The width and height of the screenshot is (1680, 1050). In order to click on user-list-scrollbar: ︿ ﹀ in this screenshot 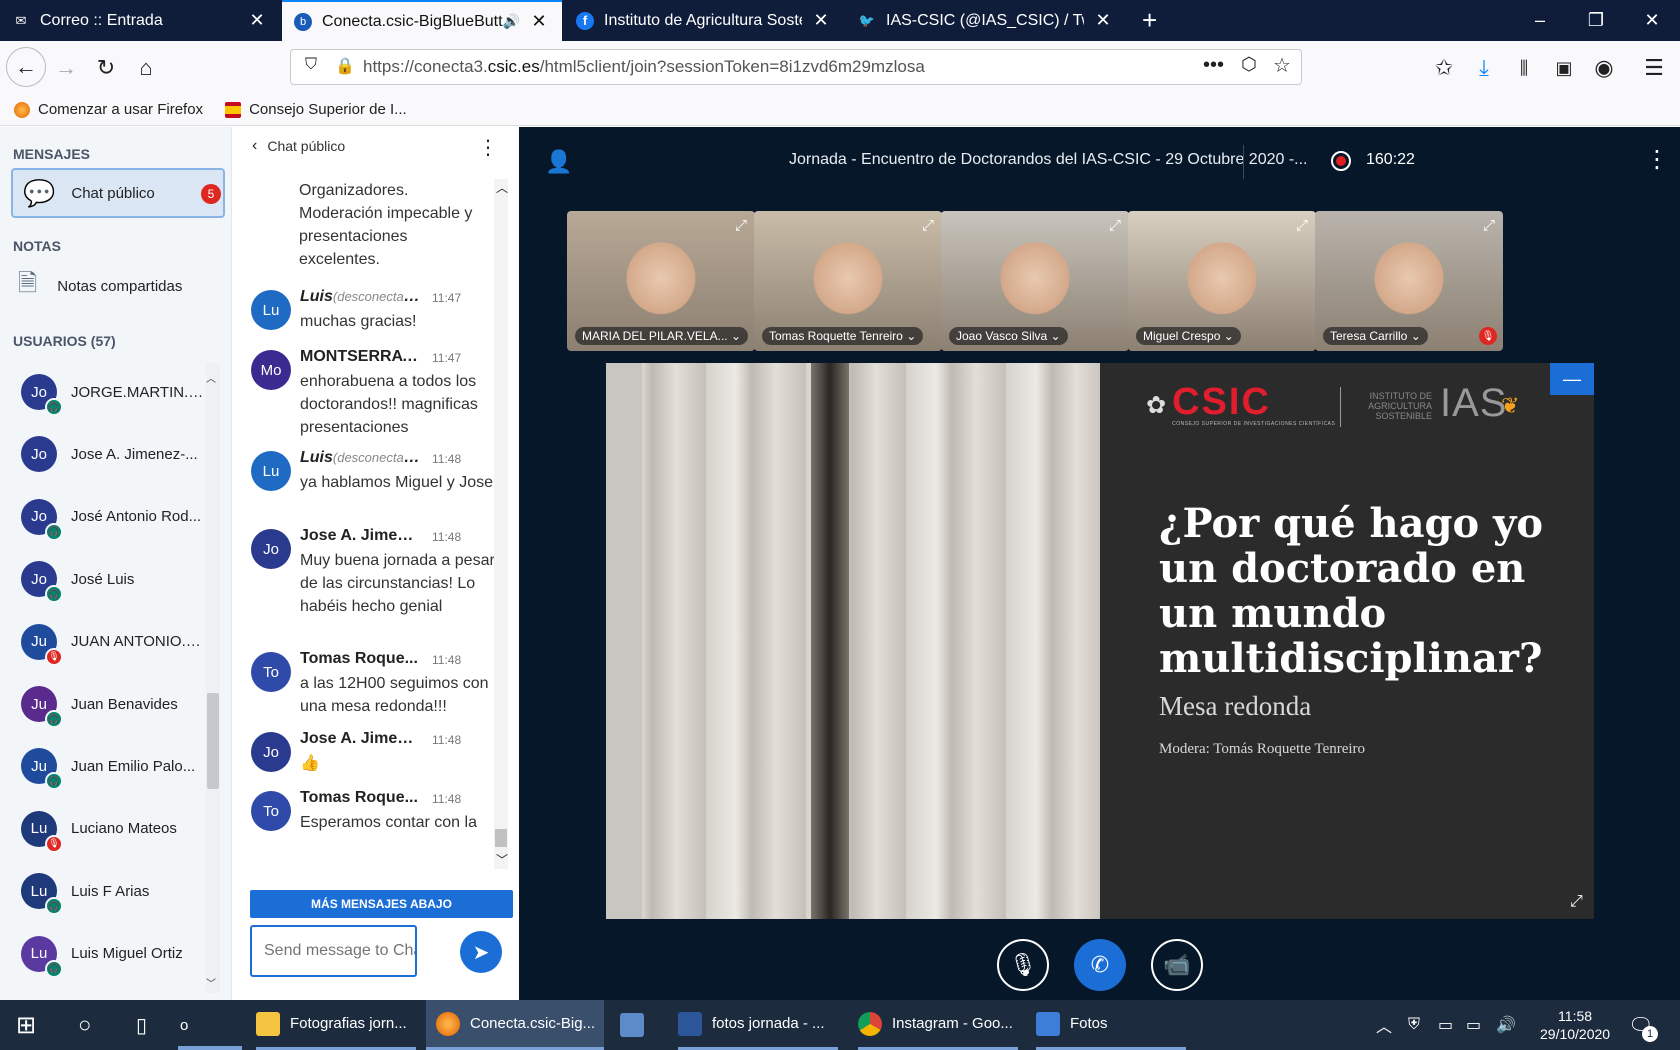, I will do `click(213, 678)`.